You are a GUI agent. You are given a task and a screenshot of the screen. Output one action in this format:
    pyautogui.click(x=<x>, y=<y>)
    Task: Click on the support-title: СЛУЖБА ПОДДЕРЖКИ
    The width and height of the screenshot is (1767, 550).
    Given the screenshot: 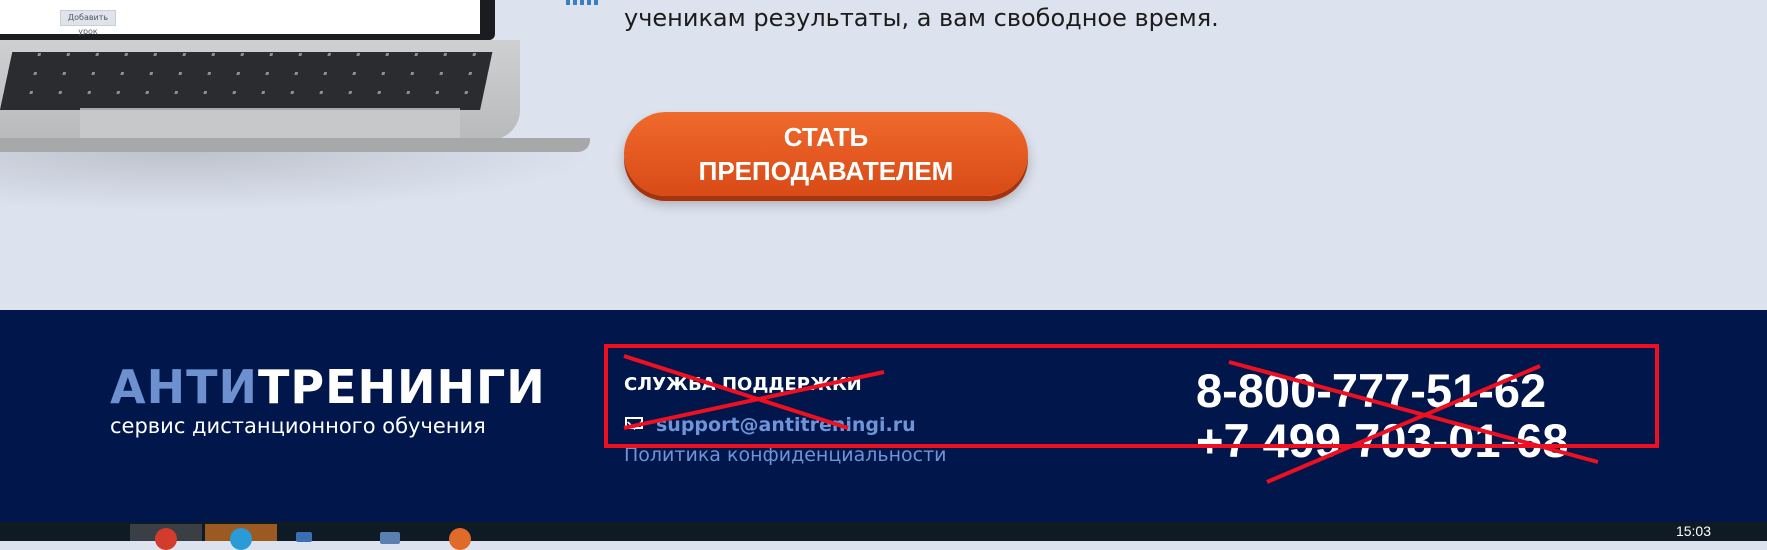 What is the action you would take?
    pyautogui.click(x=743, y=384)
    